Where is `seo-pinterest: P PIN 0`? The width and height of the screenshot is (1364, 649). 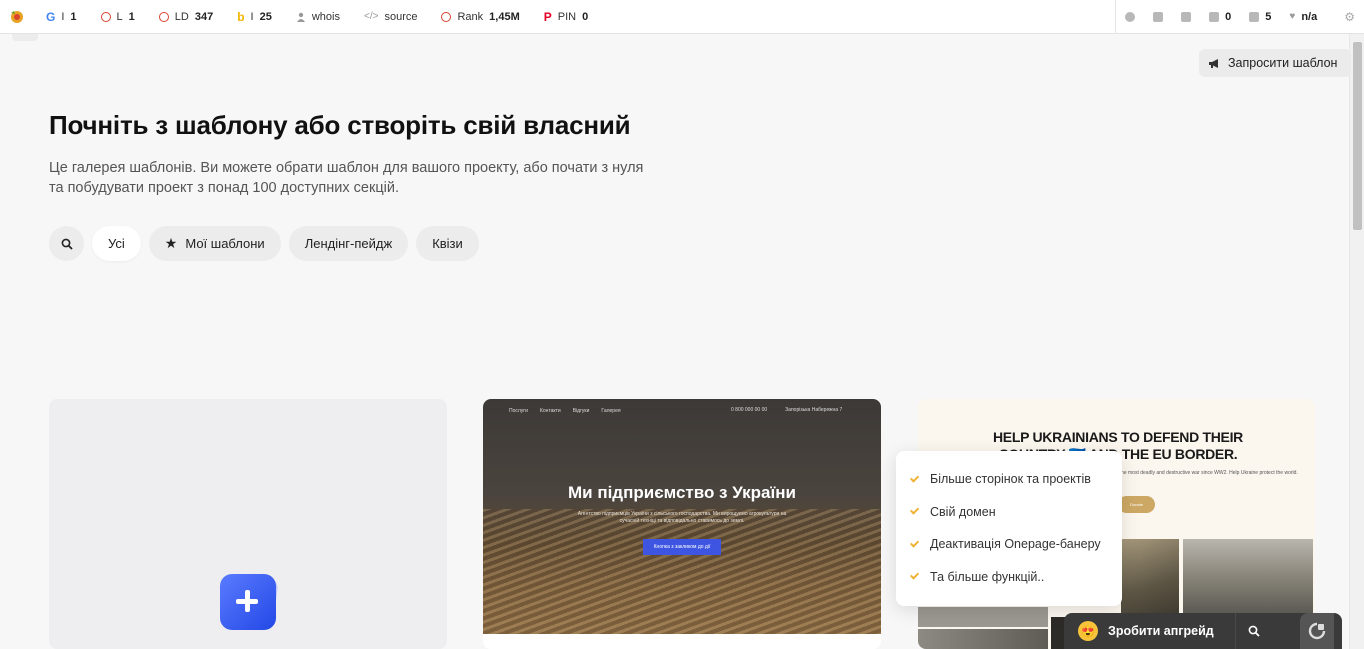
seo-pinterest: P PIN 0 is located at coordinates (566, 17).